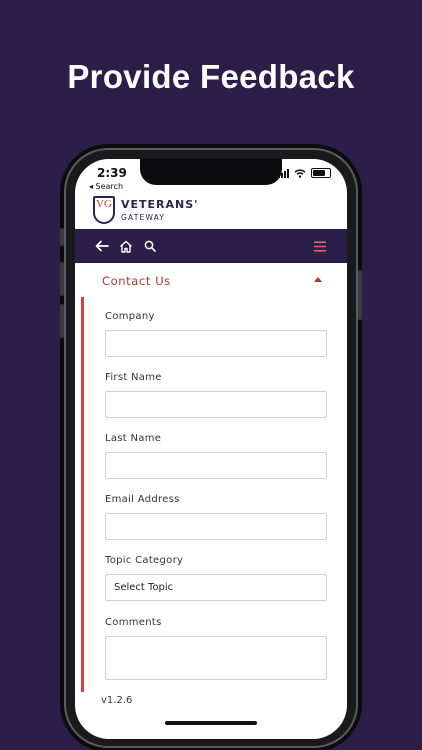 This screenshot has width=422, height=750. Describe the element at coordinates (133, 377) in the screenshot. I see `first-name-label: First Name` at that location.